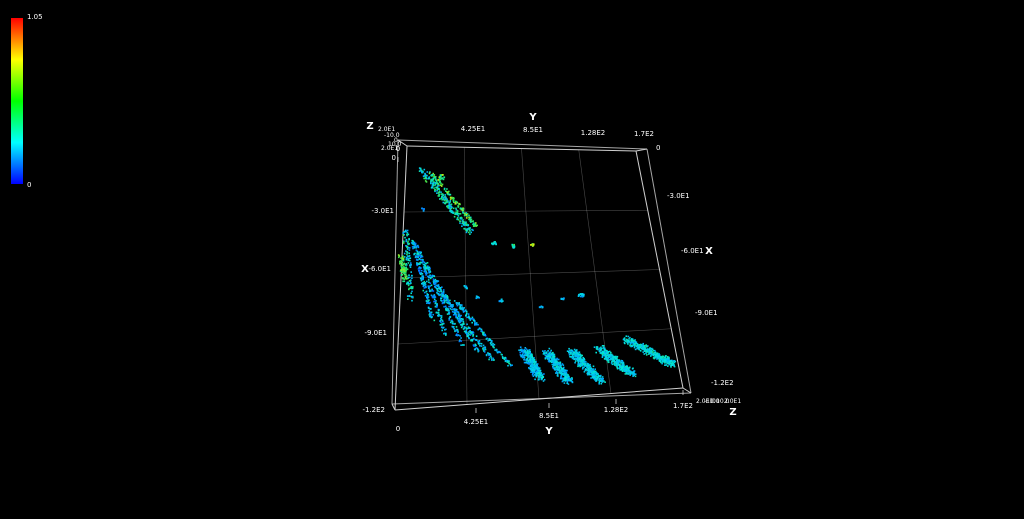  Describe the element at coordinates (473, 129) in the screenshot. I see `y-tick-1-top: 4.25E1` at that location.